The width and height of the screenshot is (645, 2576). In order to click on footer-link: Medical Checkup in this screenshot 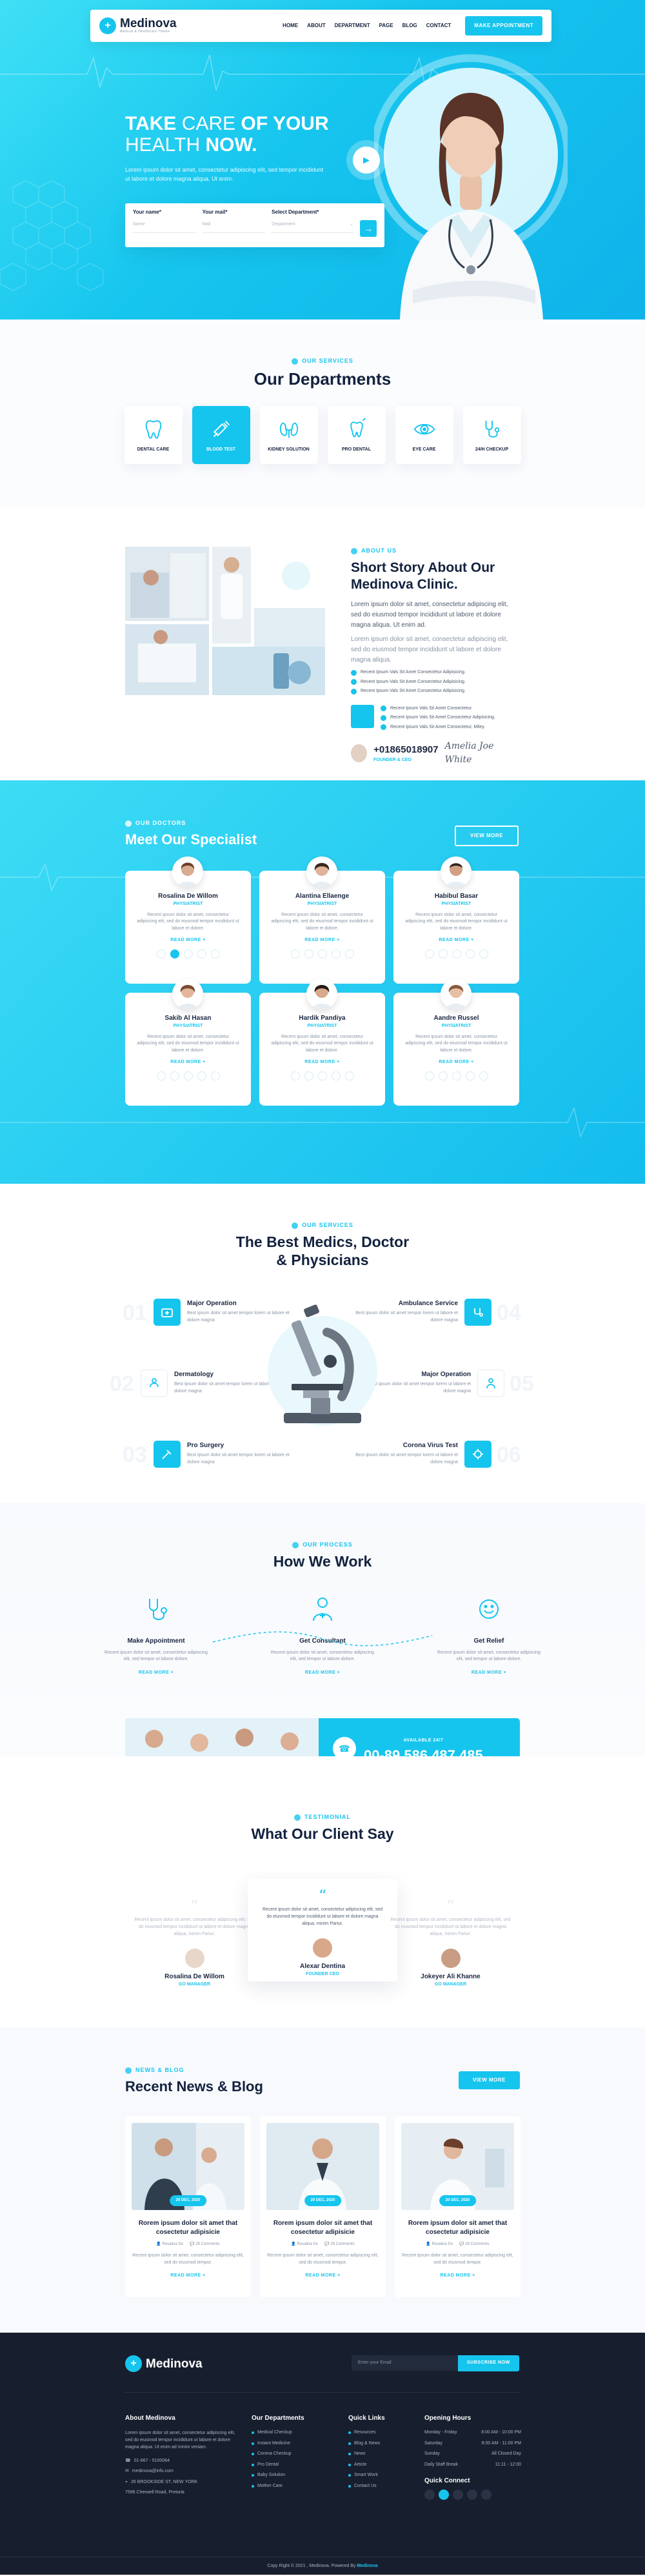, I will do `click(278, 2433)`.